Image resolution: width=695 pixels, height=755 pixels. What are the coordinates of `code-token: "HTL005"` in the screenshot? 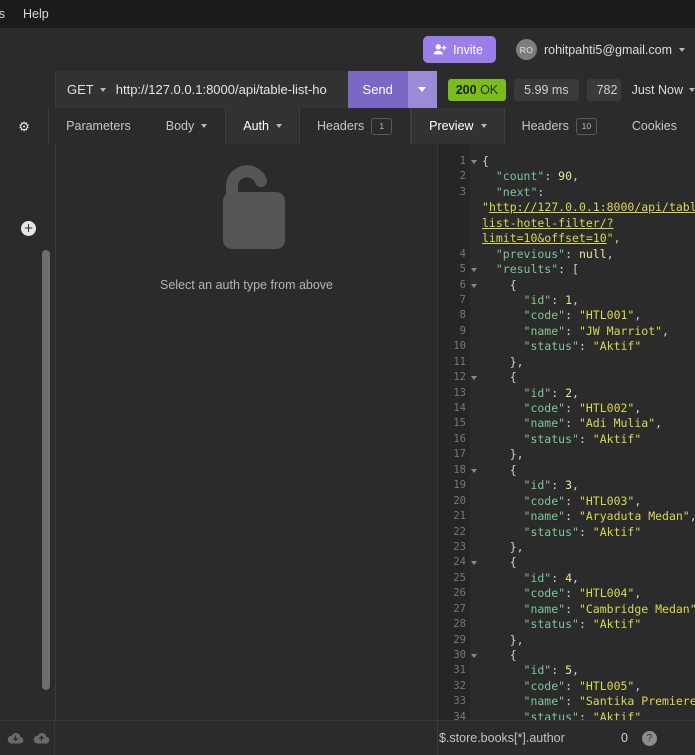 It's located at (606, 685).